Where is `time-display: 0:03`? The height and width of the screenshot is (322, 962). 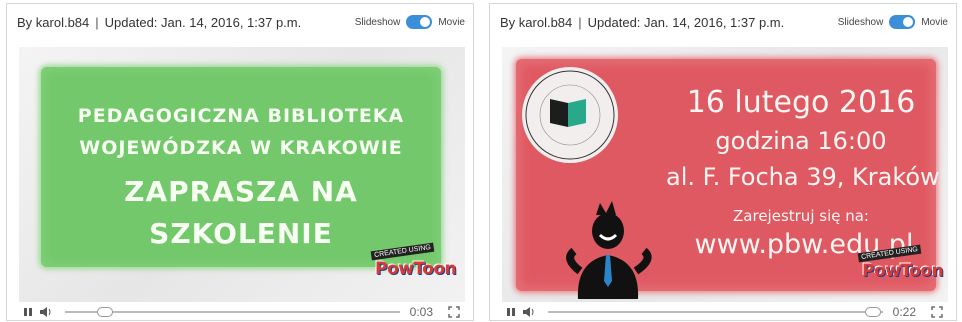
time-display: 0:03 is located at coordinates (421, 312).